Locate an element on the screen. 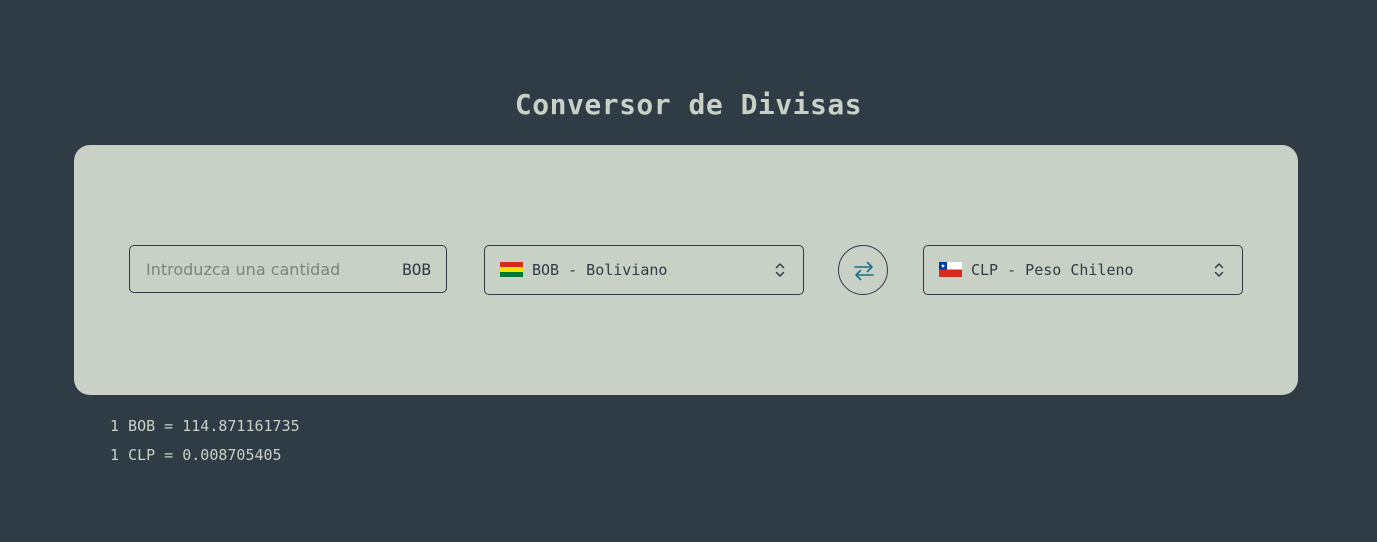  to-currency-label: CLP - Peso Chileno is located at coordinates (1052, 270).